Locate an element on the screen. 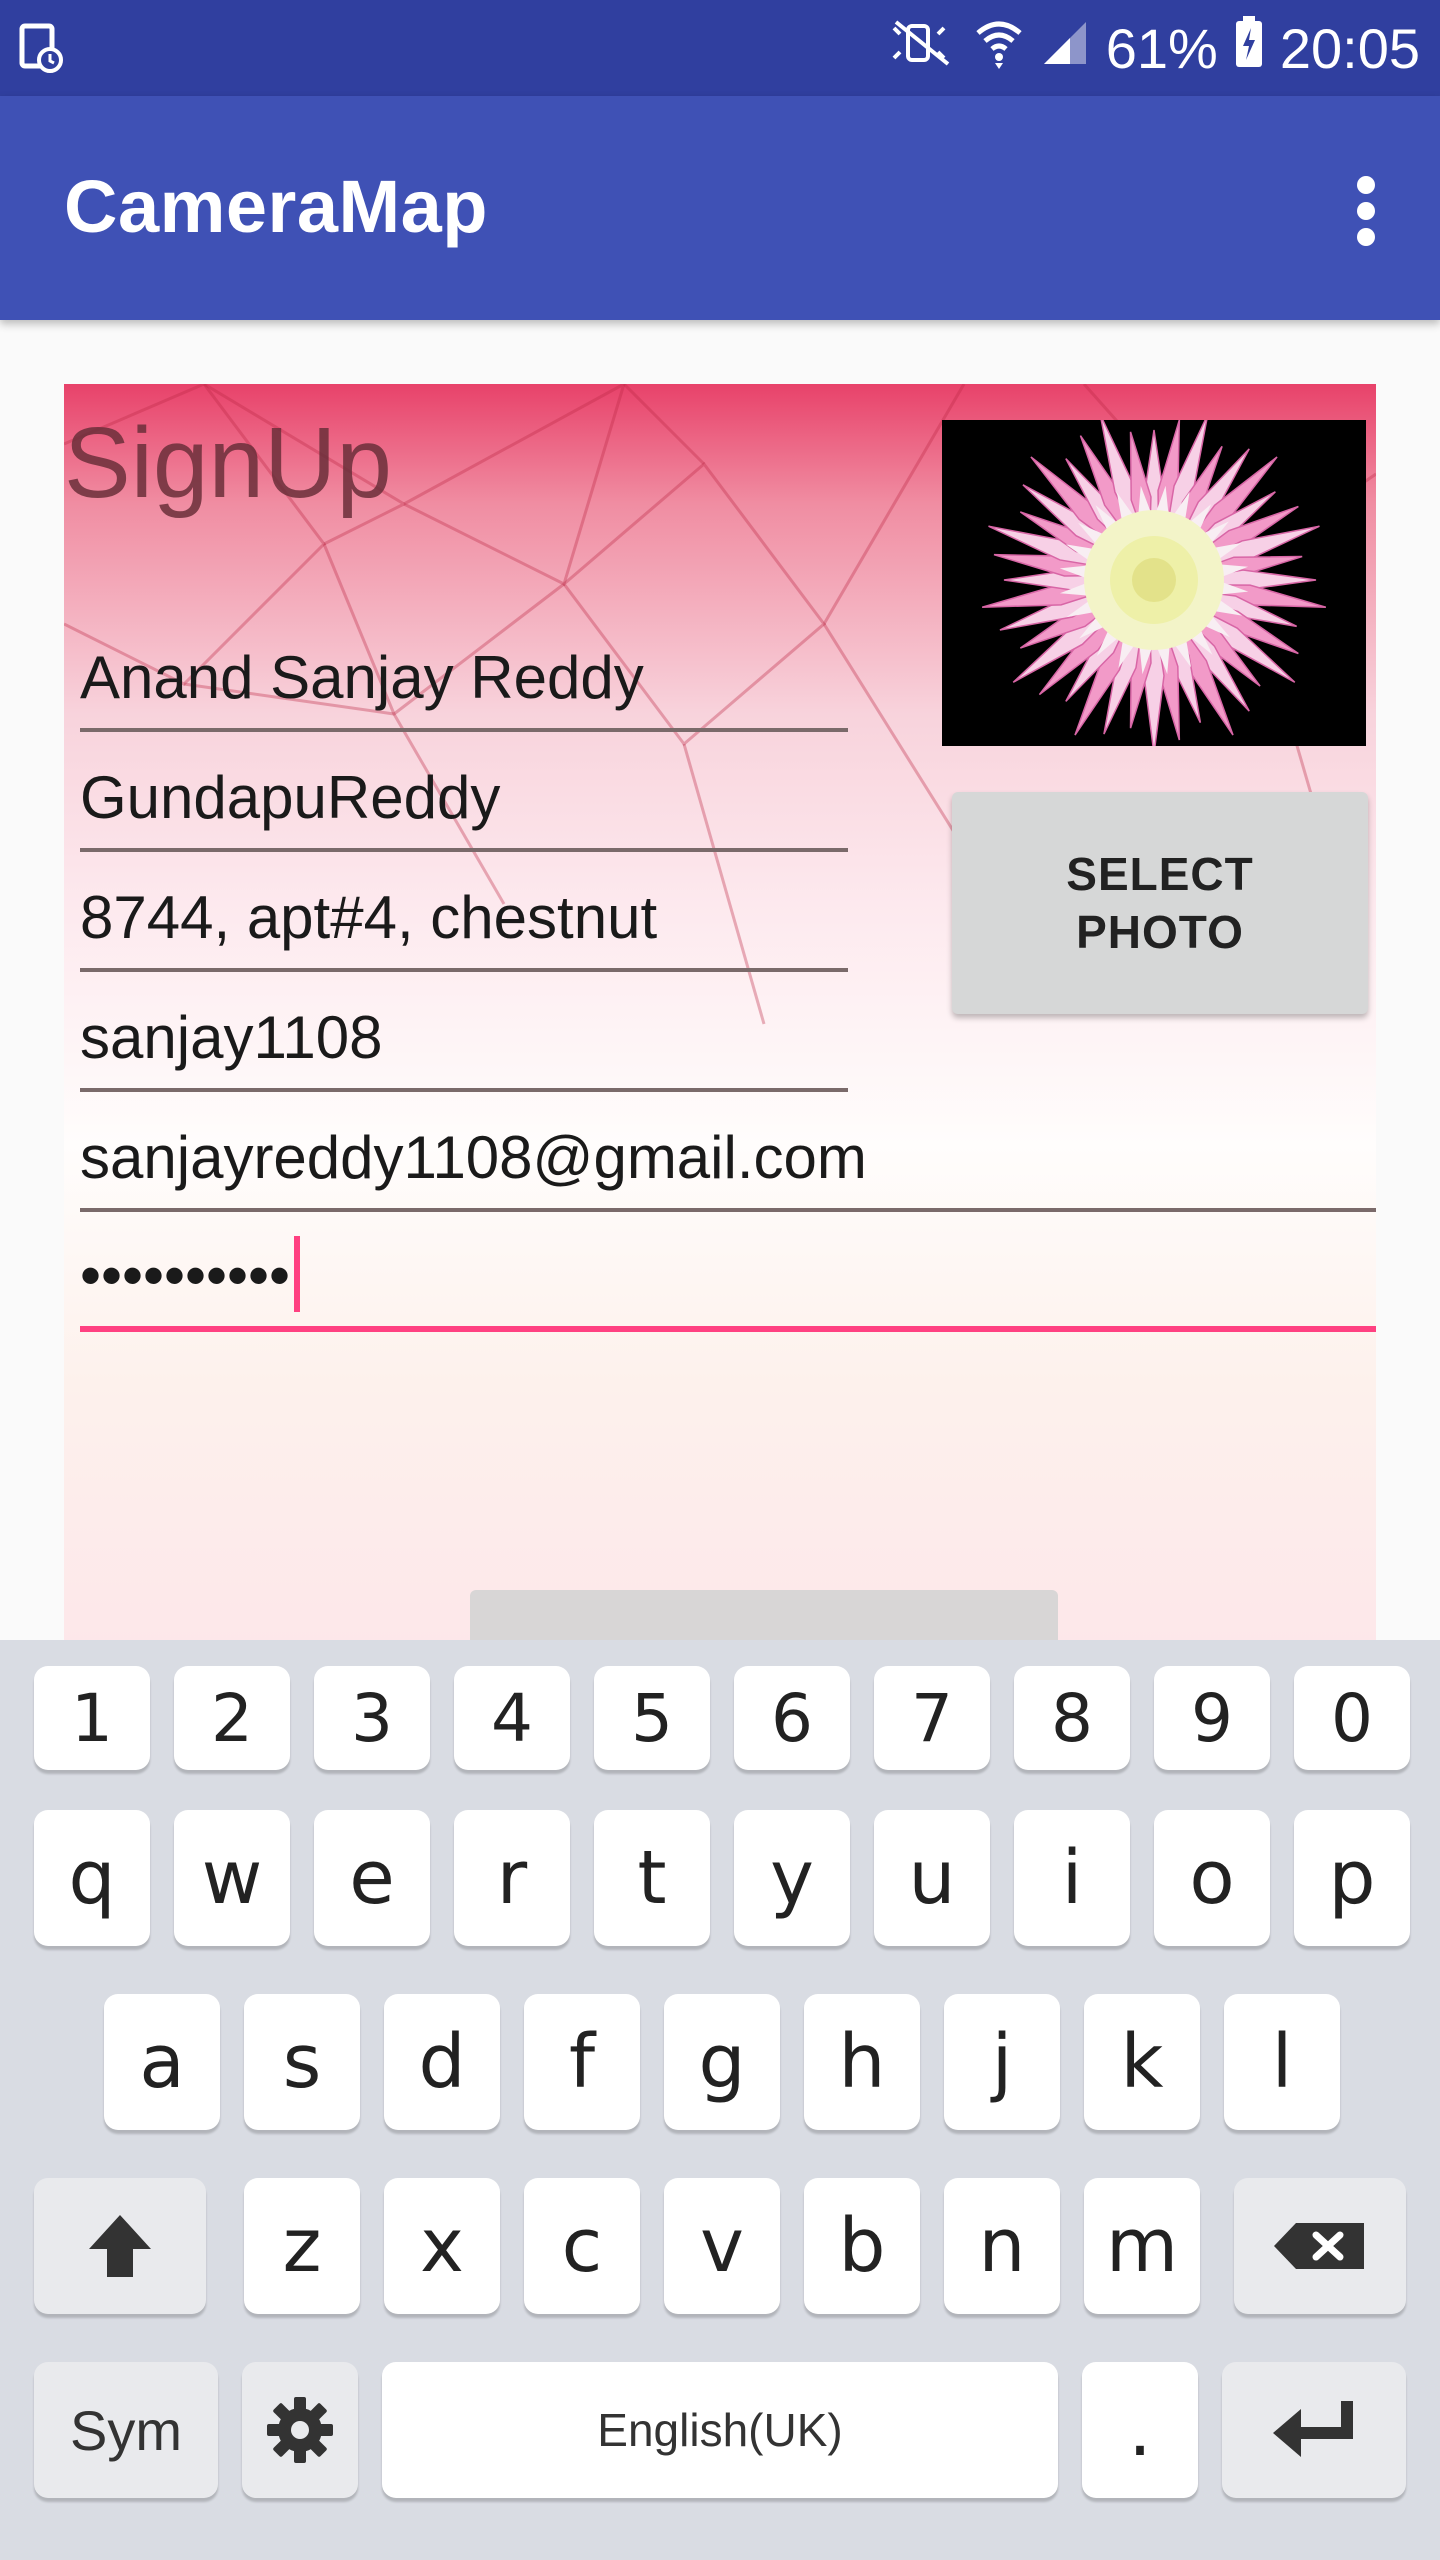 The width and height of the screenshot is (1440, 2560). last-name-field: GundapuReddy is located at coordinates (464, 802).